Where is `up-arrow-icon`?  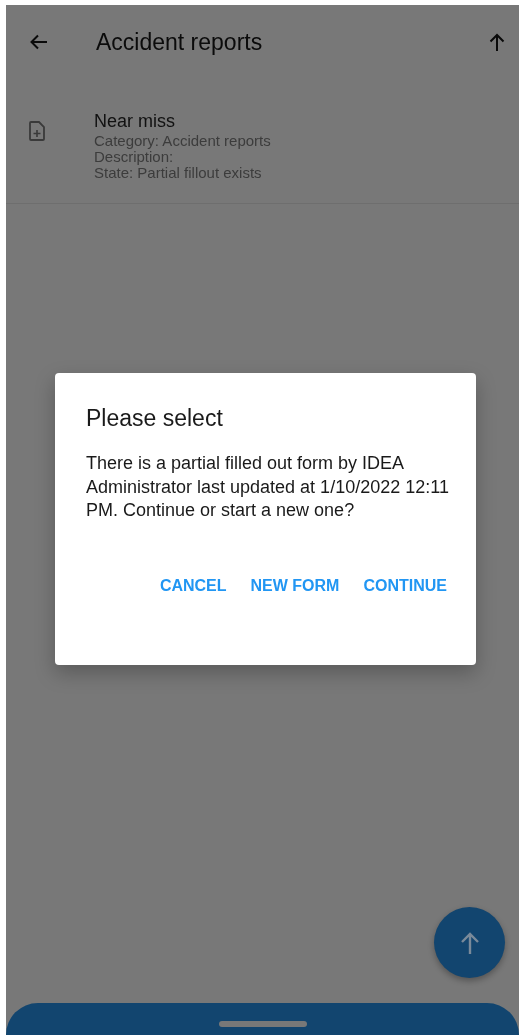 up-arrow-icon is located at coordinates (497, 42).